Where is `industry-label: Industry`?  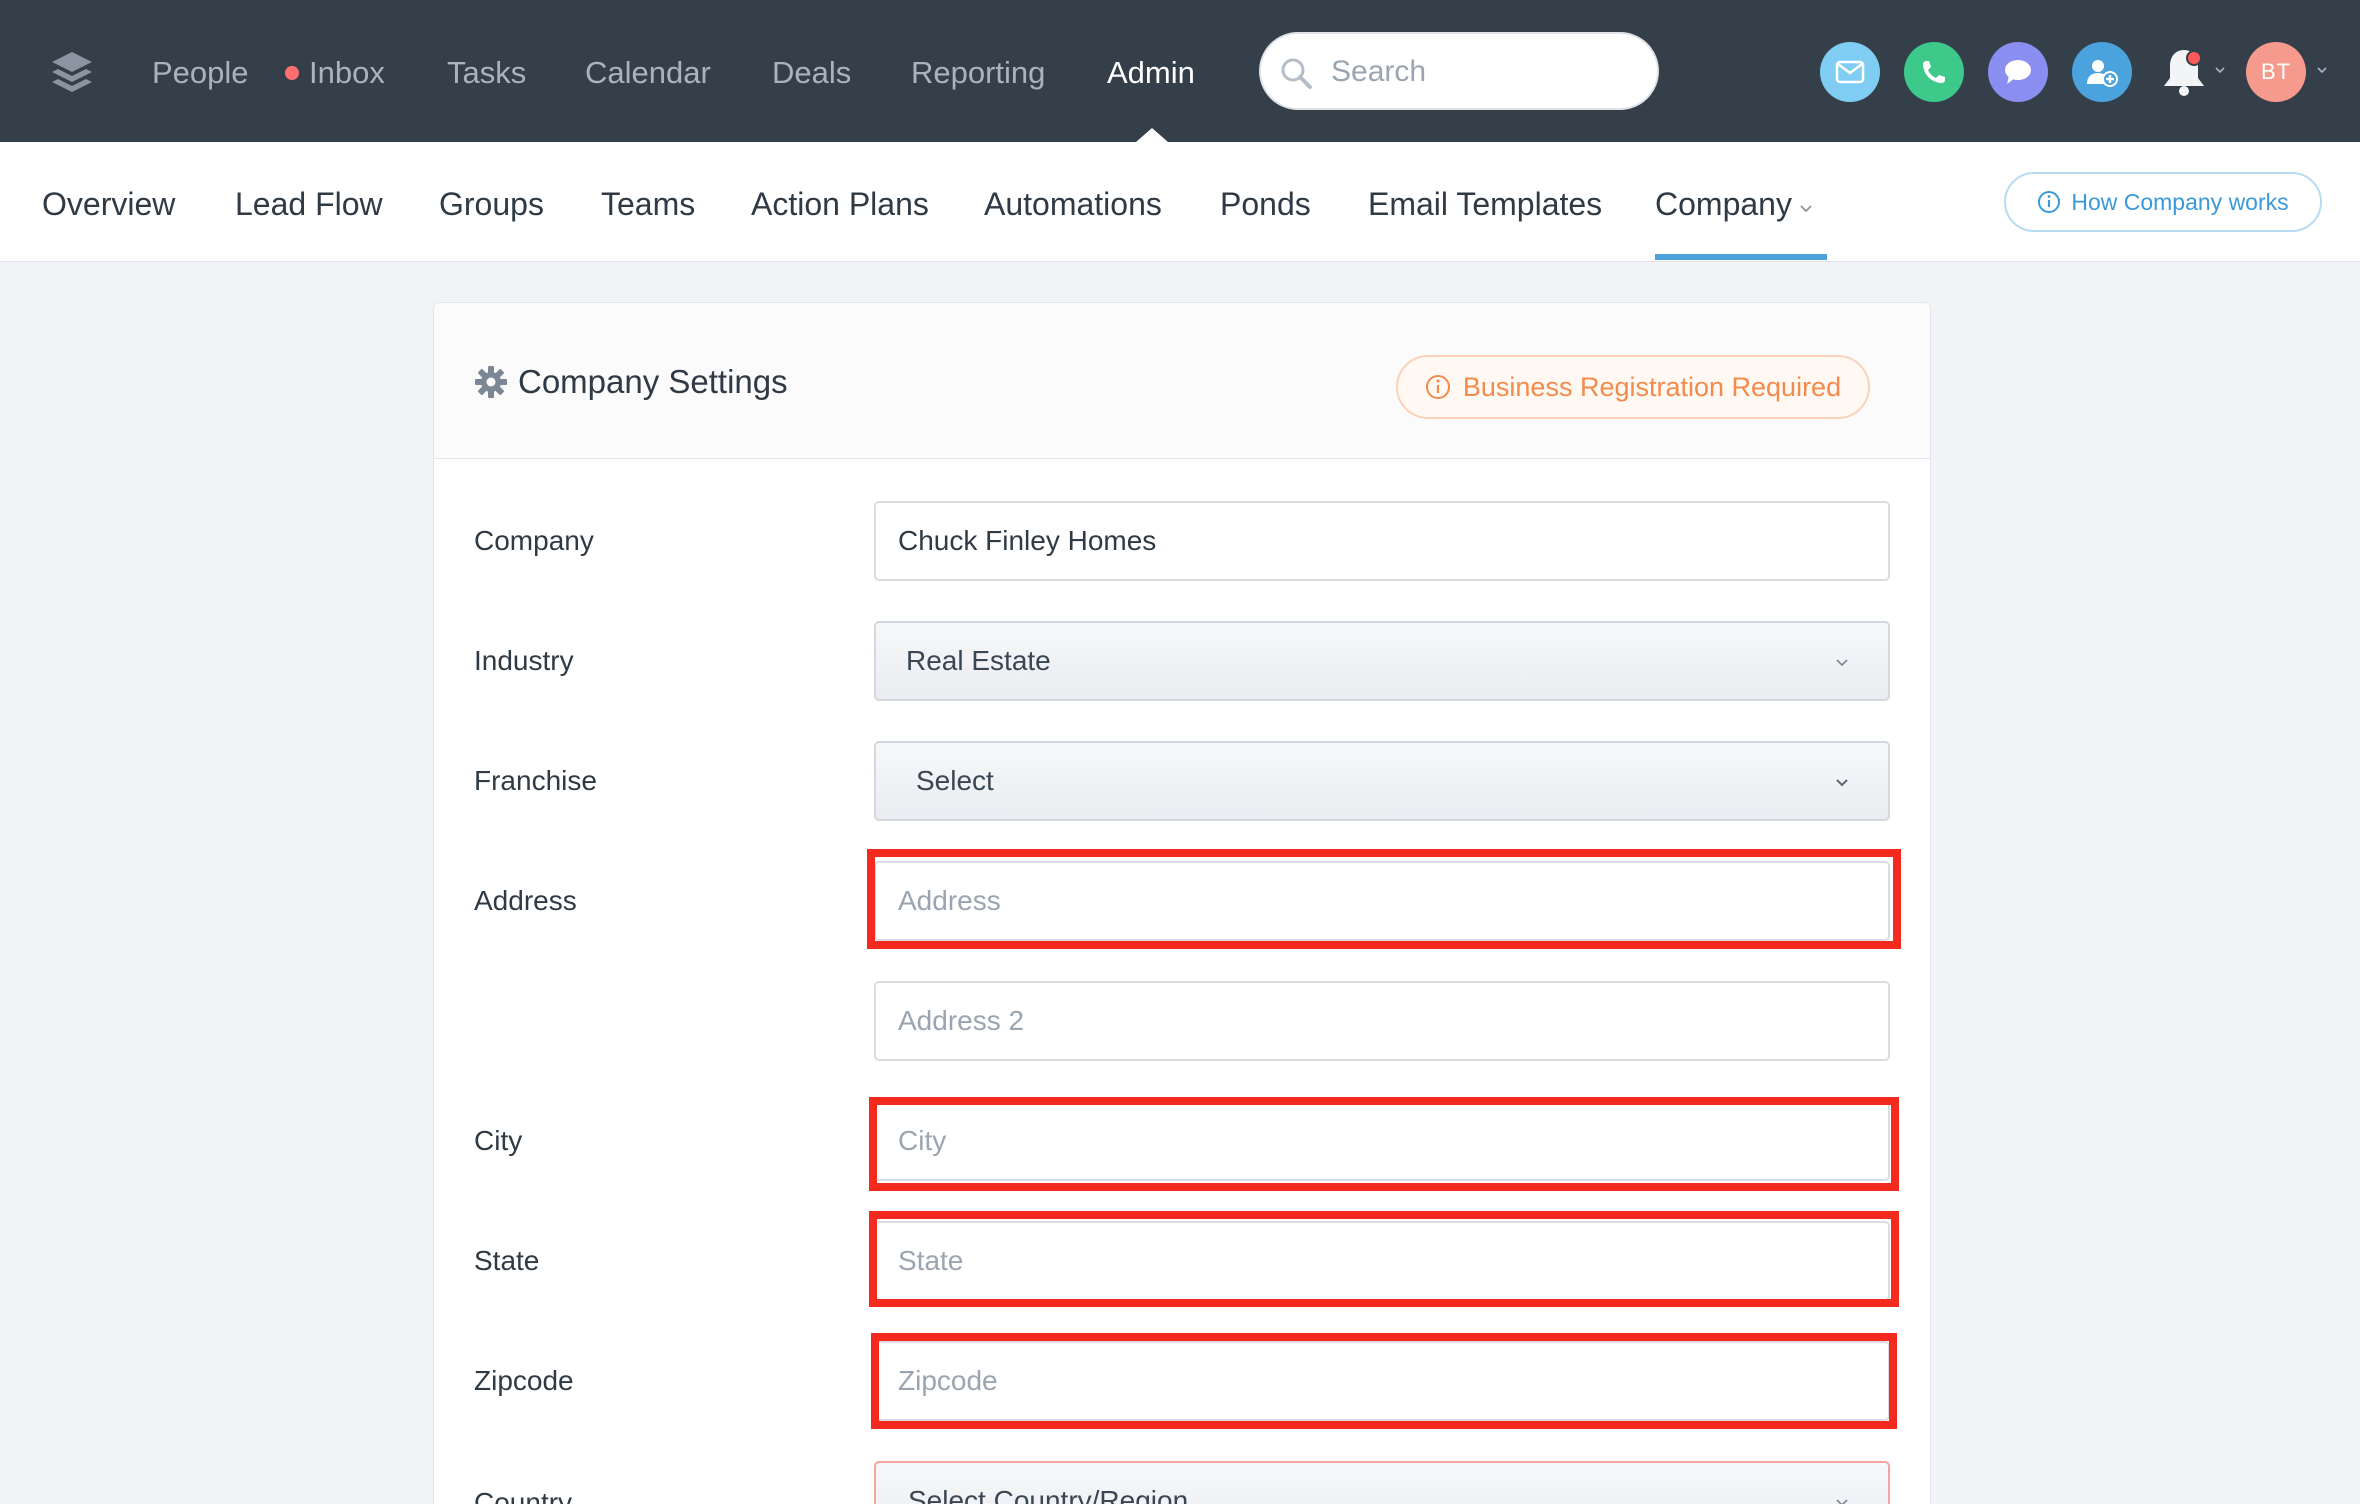 industry-label: Industry is located at coordinates (524, 660).